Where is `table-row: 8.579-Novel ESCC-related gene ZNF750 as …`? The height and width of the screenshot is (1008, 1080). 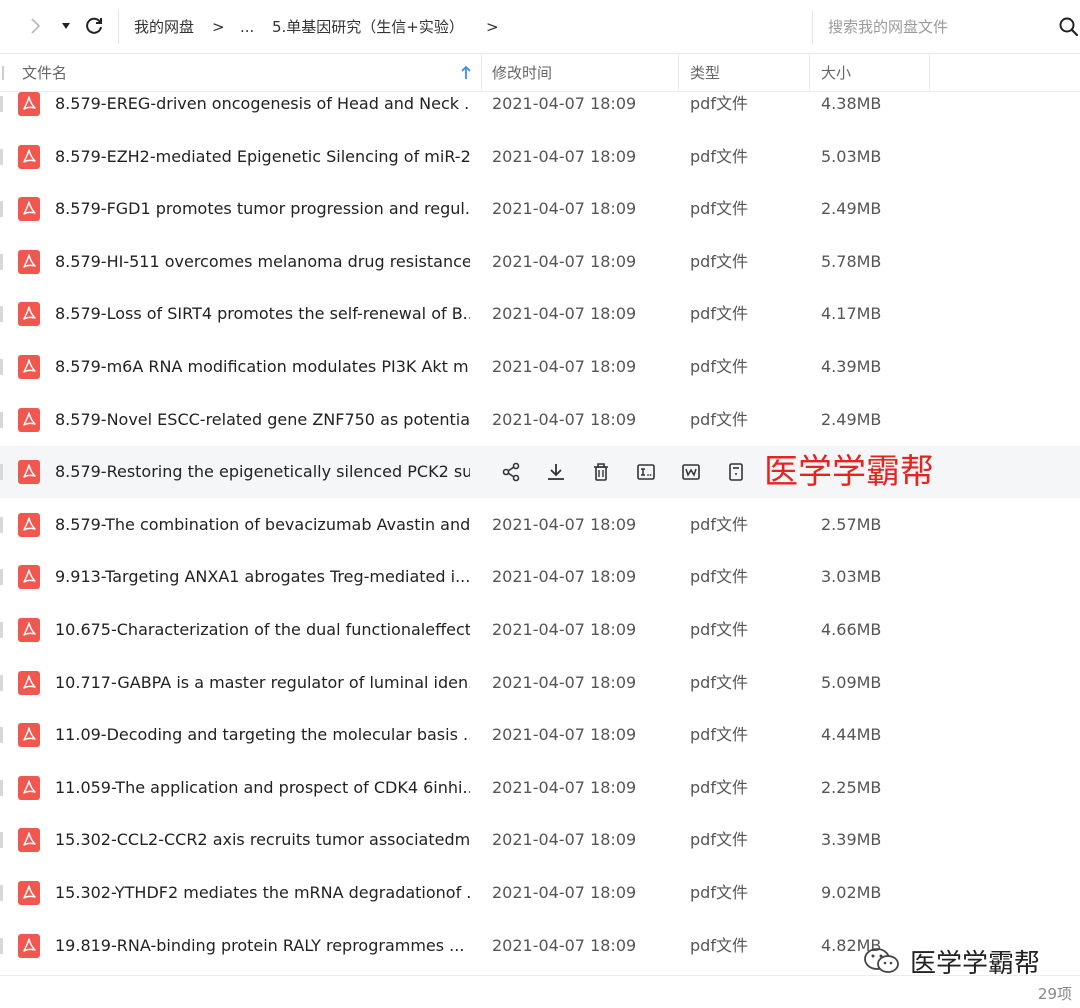 table-row: 8.579-Novel ESCC-related gene ZNF750 as … is located at coordinates (540, 420).